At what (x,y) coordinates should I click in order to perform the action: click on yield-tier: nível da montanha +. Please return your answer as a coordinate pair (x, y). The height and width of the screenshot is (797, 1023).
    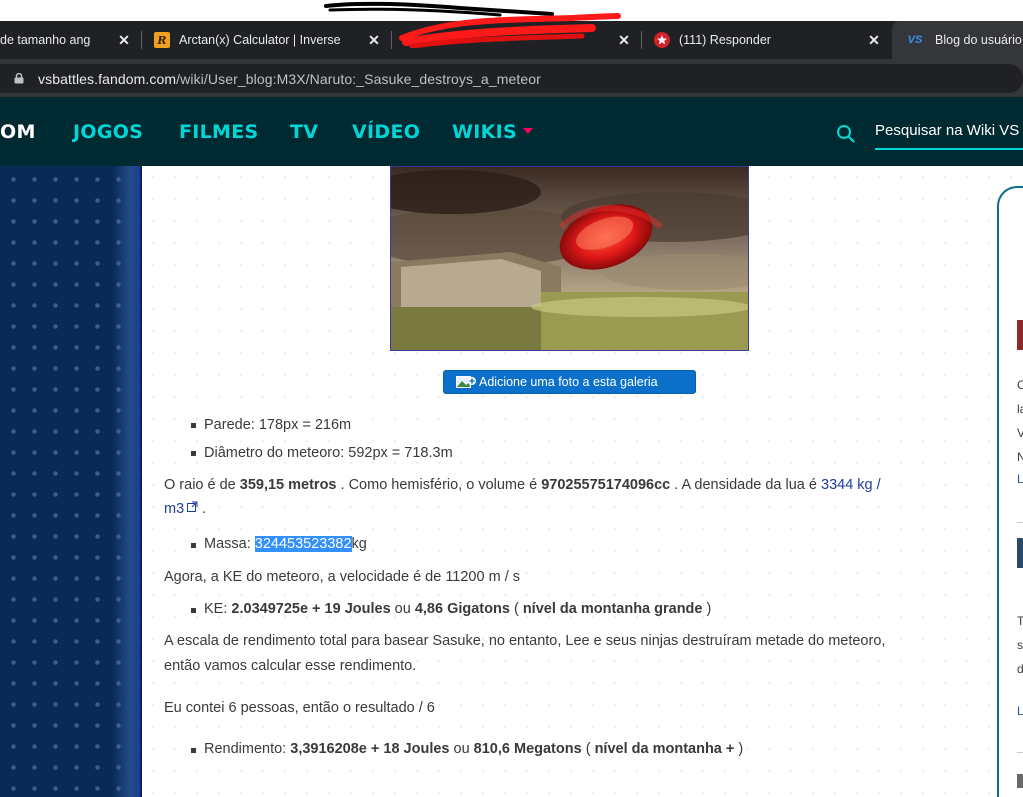
    Looking at the image, I should click on (664, 749).